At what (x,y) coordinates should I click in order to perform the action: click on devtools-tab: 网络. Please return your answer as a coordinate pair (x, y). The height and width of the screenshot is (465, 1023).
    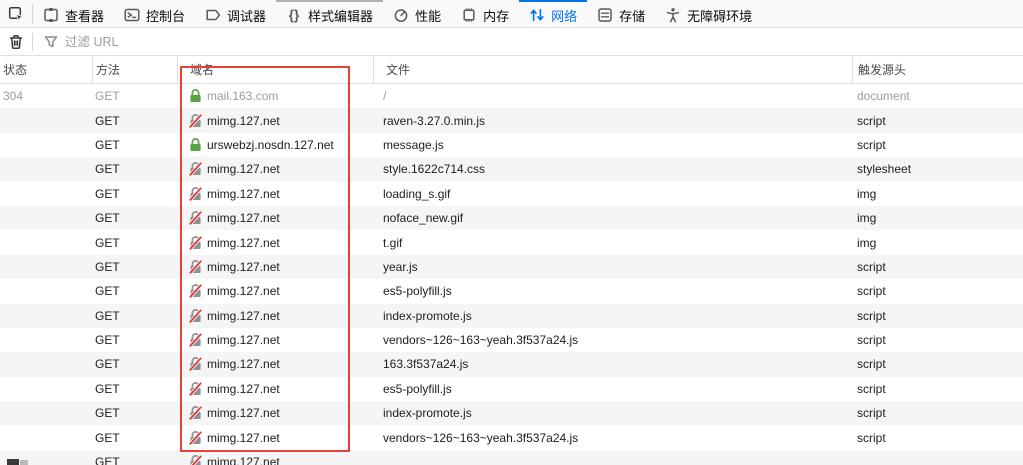
    Looking at the image, I should click on (553, 14).